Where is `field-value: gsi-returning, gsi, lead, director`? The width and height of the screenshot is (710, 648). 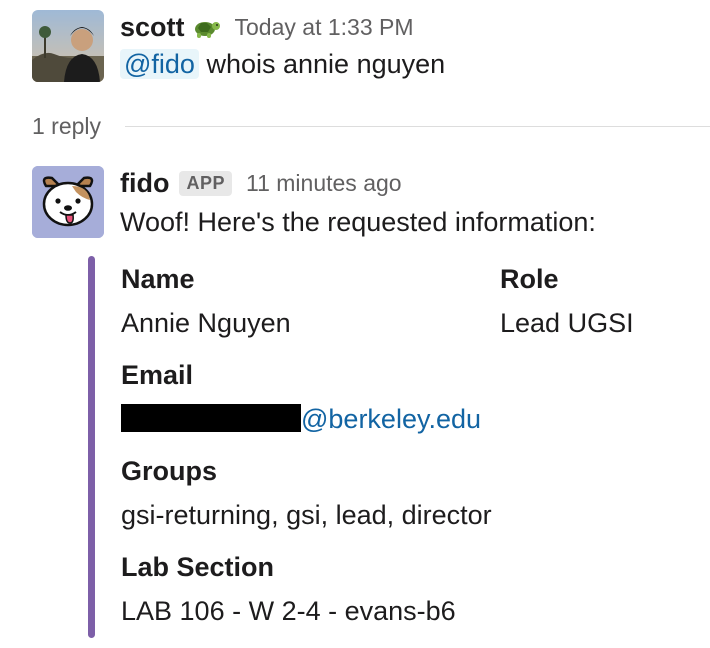 field-value: gsi-returning, gsi, lead, director is located at coordinates (306, 515).